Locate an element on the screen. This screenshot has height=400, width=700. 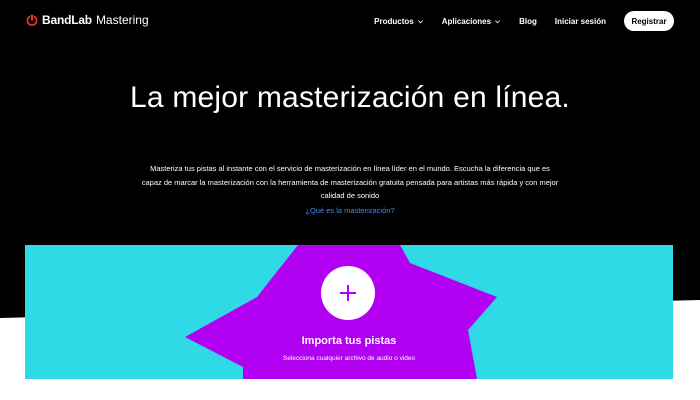
bandlab-logo-icon is located at coordinates (32, 20).